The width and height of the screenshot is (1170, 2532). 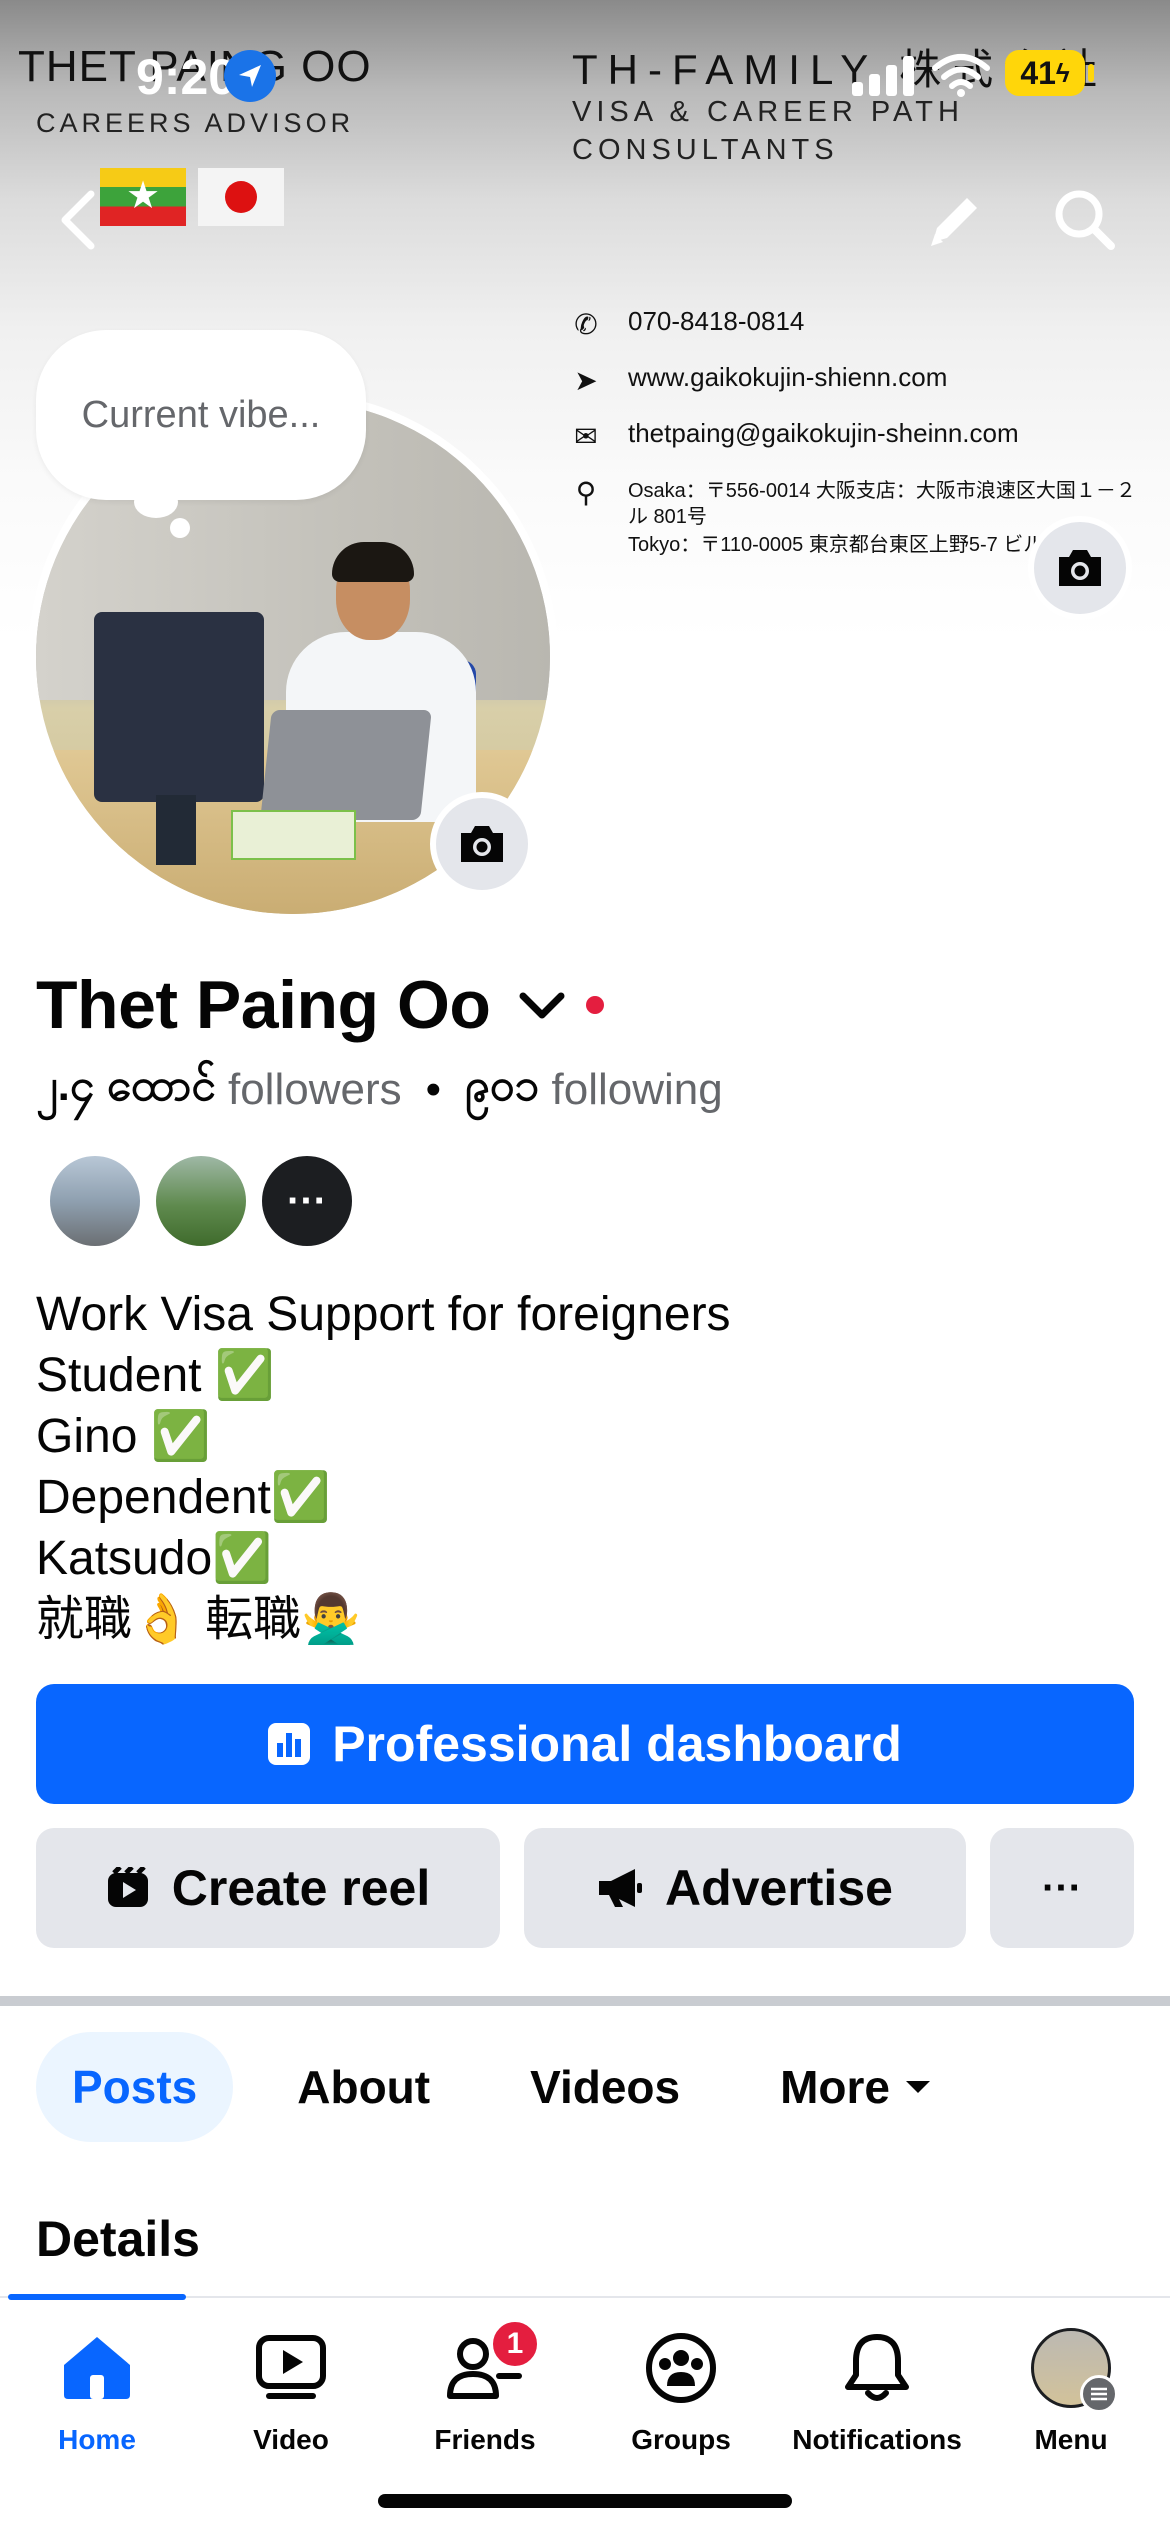 I want to click on cover-address-osaka: Osaka：〒556-0014 大阪支店：大阪市浪速区大国１－２, so click(x=882, y=491).